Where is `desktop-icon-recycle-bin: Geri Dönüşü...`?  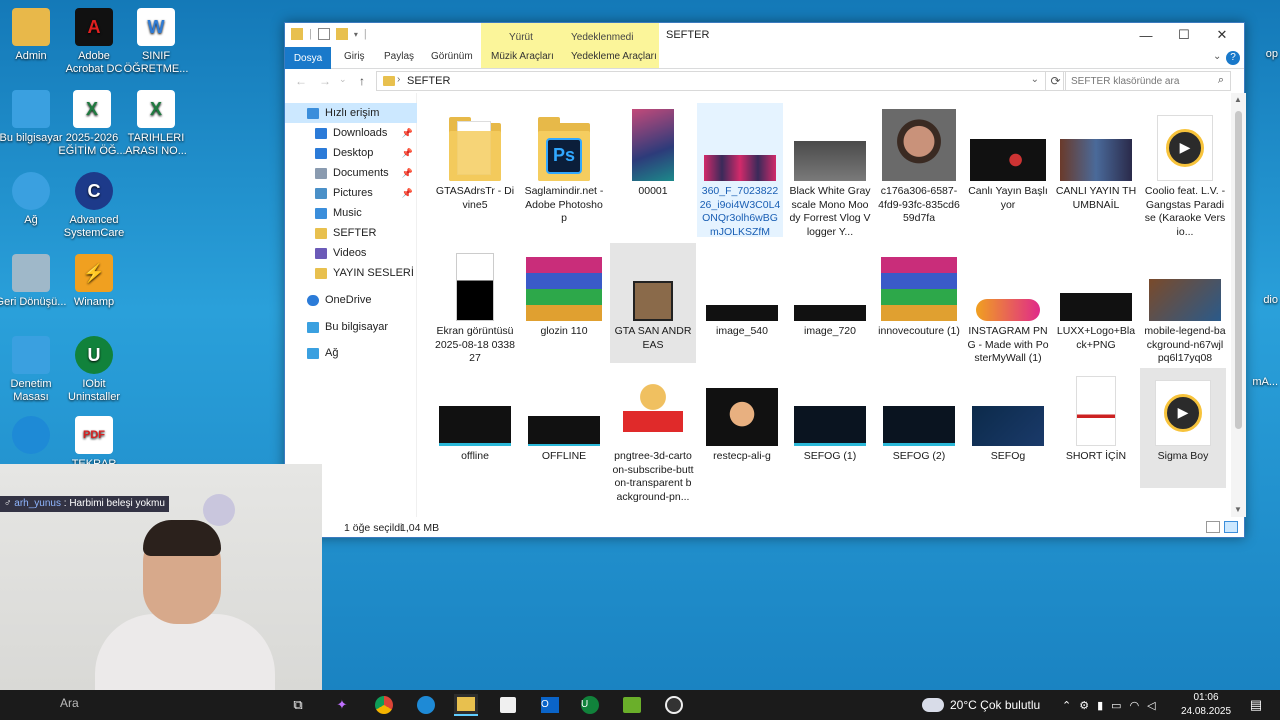 desktop-icon-recycle-bin: Geri Dönüşü... is located at coordinates (33, 281).